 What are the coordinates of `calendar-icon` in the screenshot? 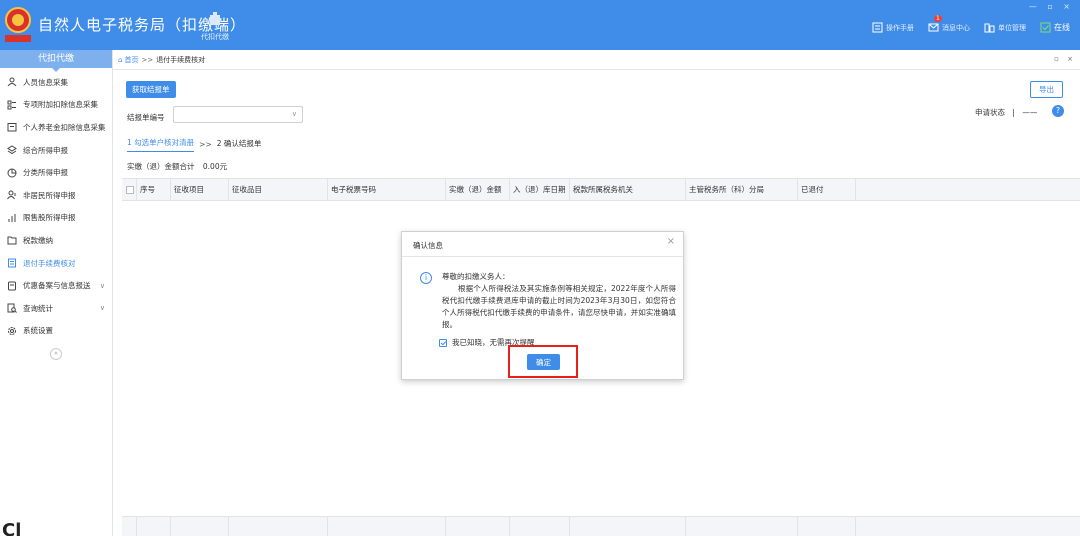 It's located at (12, 127).